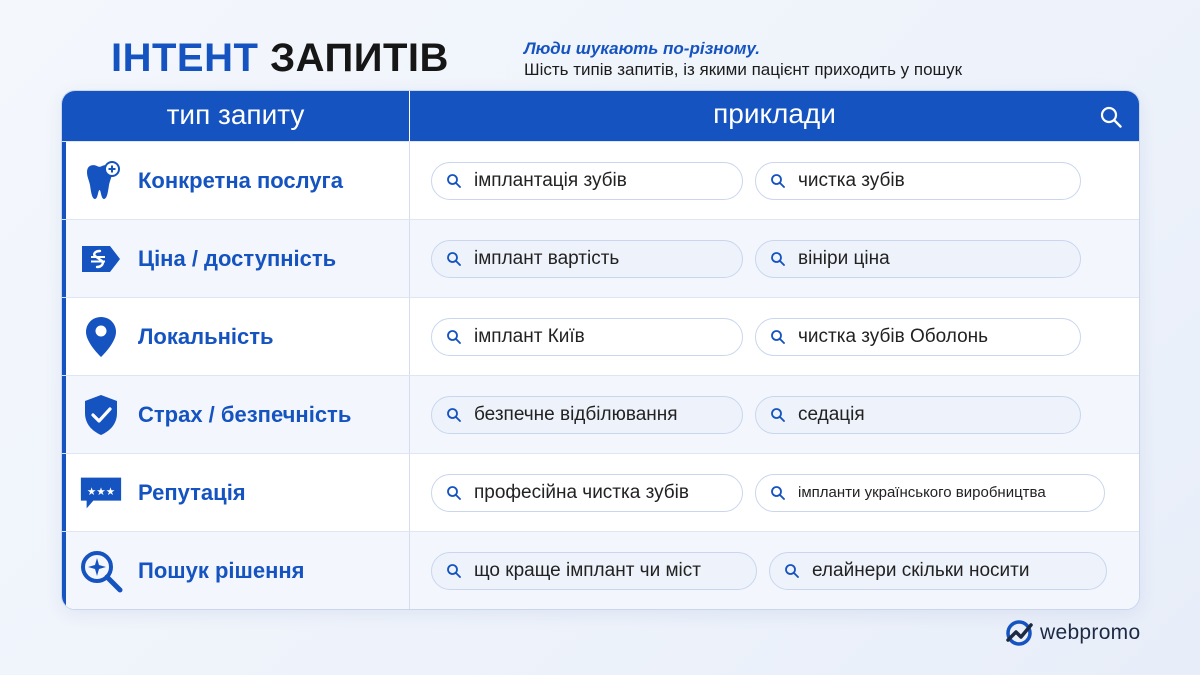 Image resolution: width=1200 pixels, height=675 pixels. Describe the element at coordinates (918, 258) in the screenshot. I see `example-query-pill: вініри ціна` at that location.